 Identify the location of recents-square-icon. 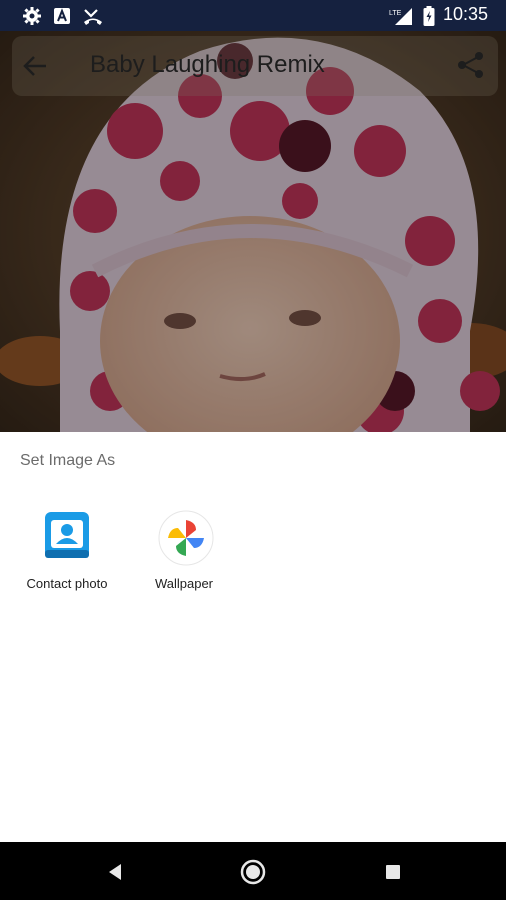
(393, 872).